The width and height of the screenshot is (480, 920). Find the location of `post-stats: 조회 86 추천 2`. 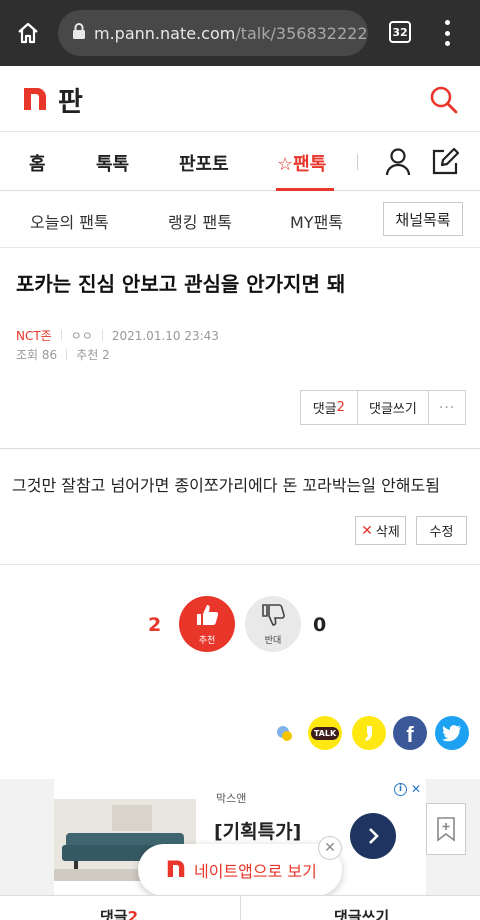

post-stats: 조회 86 추천 2 is located at coordinates (63, 354).